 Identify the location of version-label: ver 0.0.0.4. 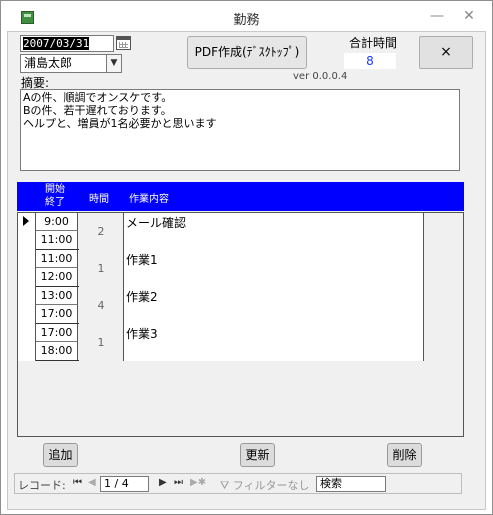
(320, 76).